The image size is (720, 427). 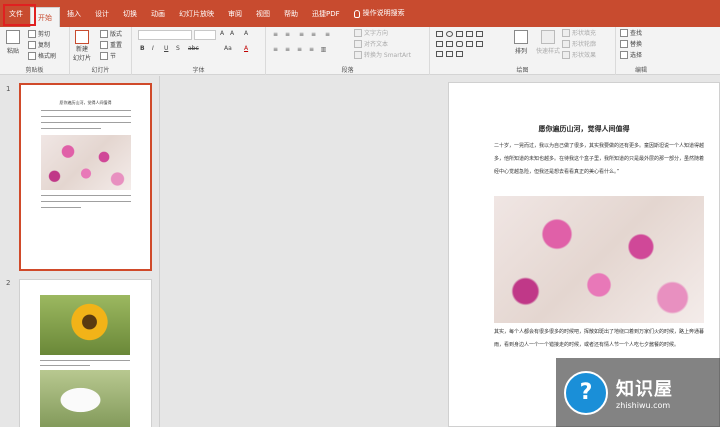 I want to click on rounded-rect-shape-icon, so click(x=459, y=44).